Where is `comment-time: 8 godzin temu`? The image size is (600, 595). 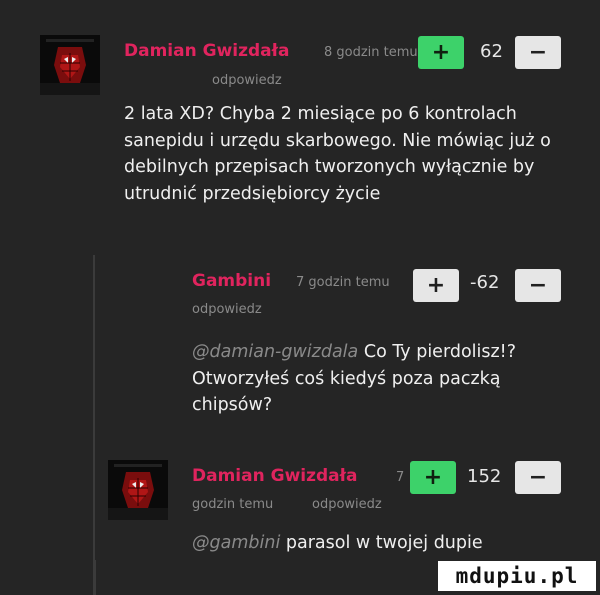
comment-time: 8 godzin temu is located at coordinates (371, 52).